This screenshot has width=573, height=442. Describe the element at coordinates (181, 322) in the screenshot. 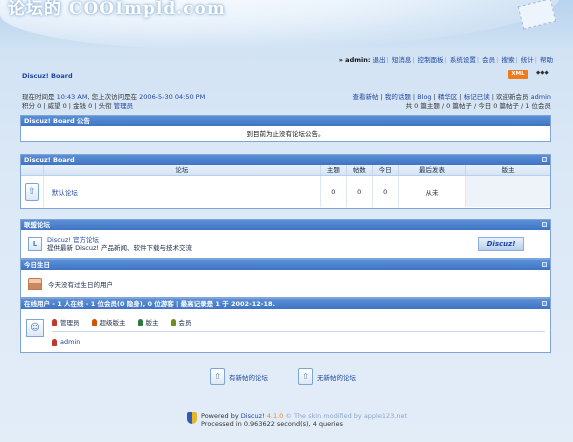

I see `legend-member: 会员` at that location.